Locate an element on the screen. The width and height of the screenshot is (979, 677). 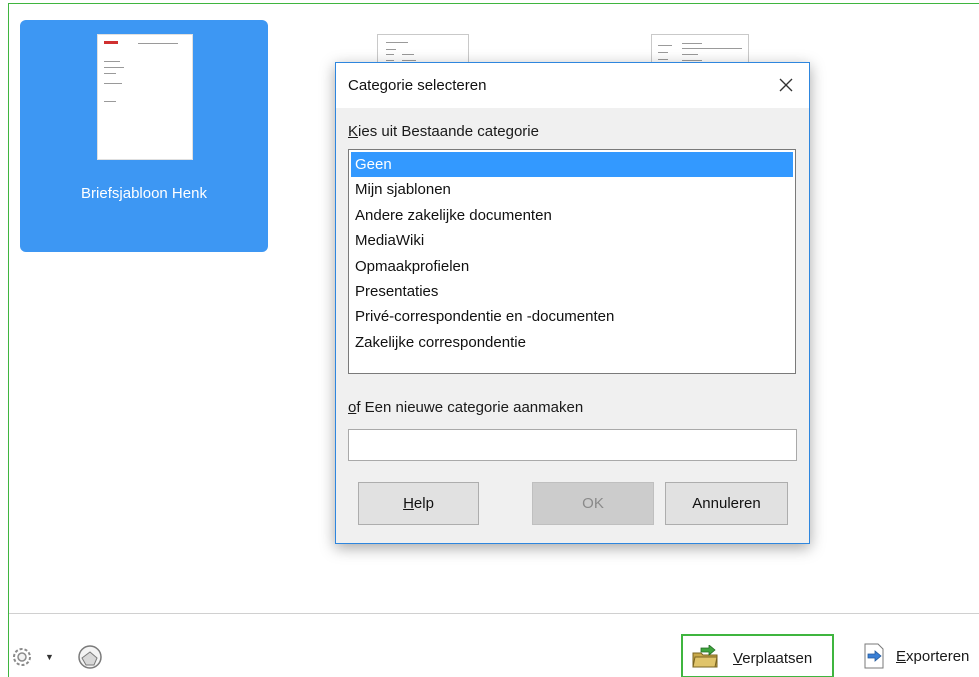
template-name: Briefsjabloon Henk is located at coordinates (144, 193).